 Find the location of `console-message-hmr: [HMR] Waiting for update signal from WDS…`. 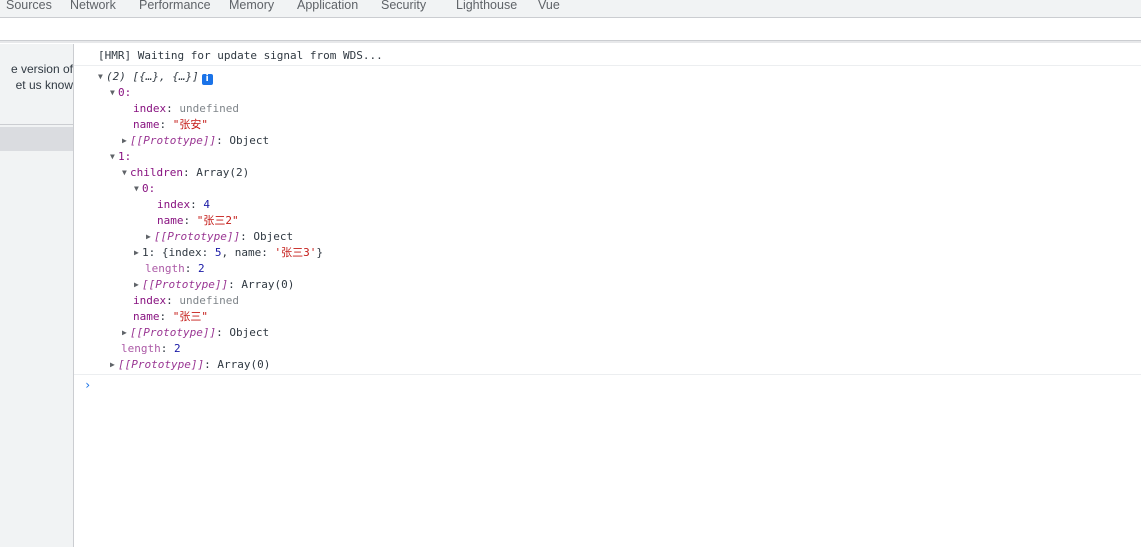

console-message-hmr: [HMR] Waiting for update signal from WDS… is located at coordinates (607, 55).